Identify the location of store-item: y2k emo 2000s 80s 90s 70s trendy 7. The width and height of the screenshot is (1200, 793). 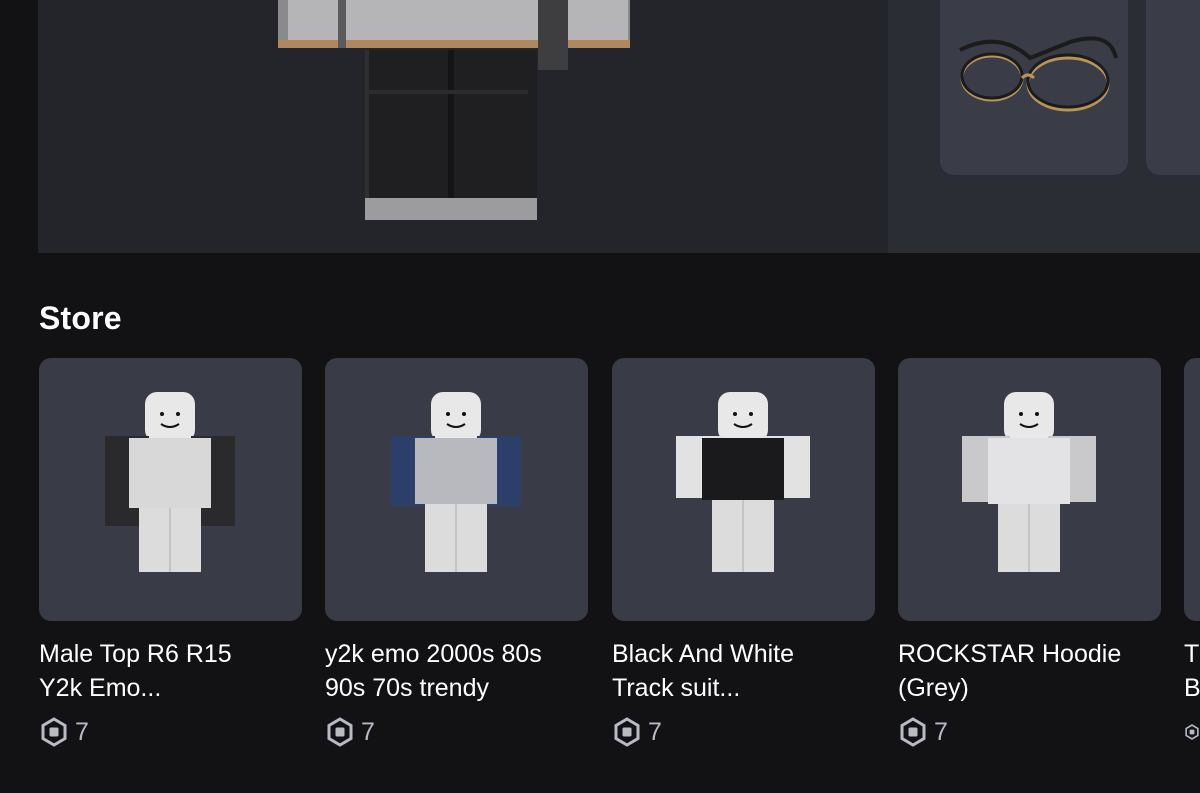
(457, 552).